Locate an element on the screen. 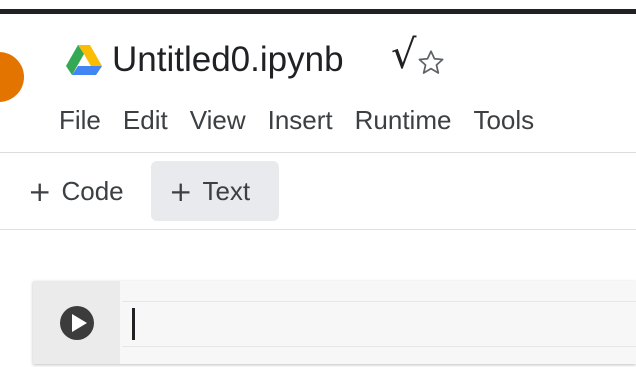 The height and width of the screenshot is (367, 636). menu-runtime: Runtime is located at coordinates (403, 120).